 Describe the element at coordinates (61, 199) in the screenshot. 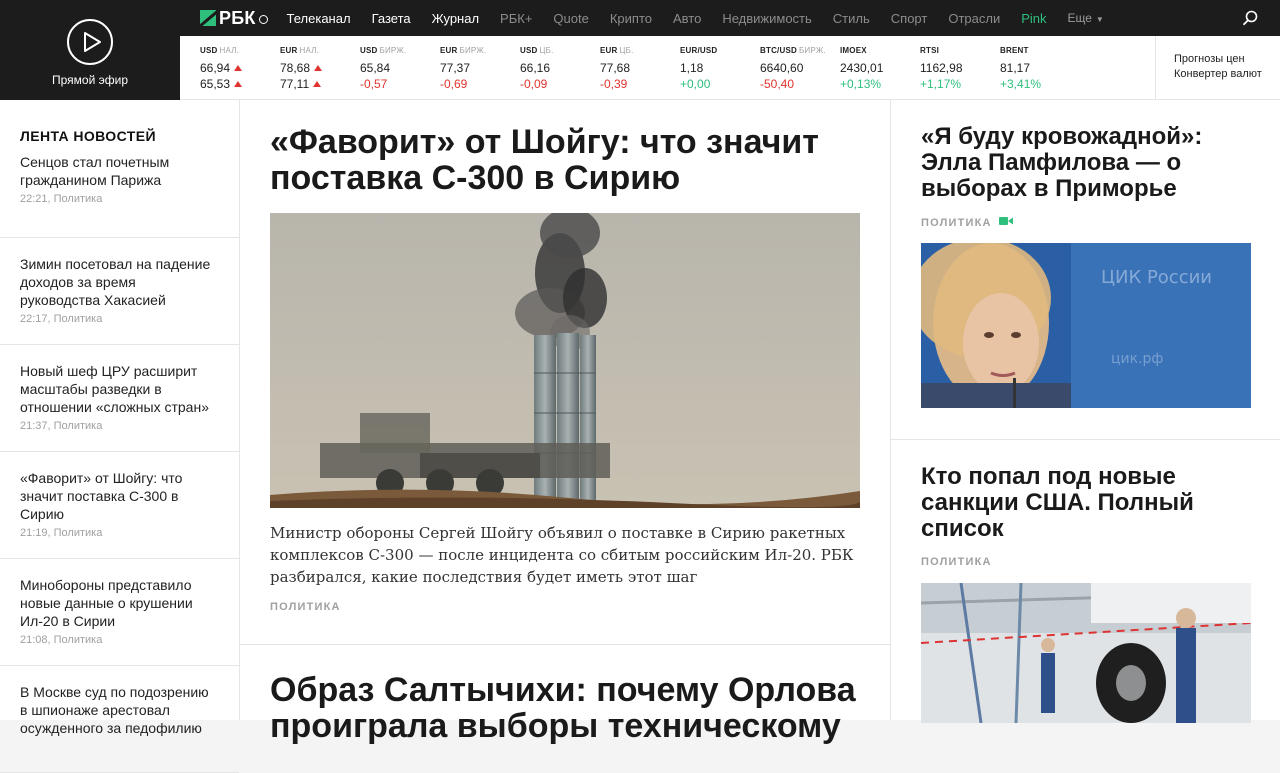

I see `news-feed-item-meta: 22:21, Политика` at that location.